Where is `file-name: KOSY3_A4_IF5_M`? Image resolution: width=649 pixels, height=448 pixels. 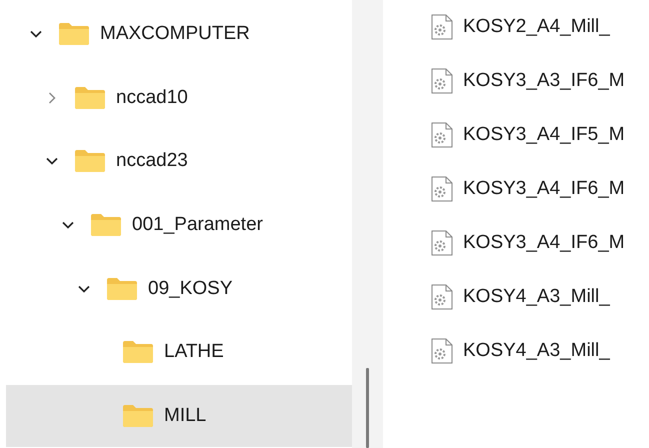 file-name: KOSY3_A4_IF5_M is located at coordinates (544, 135).